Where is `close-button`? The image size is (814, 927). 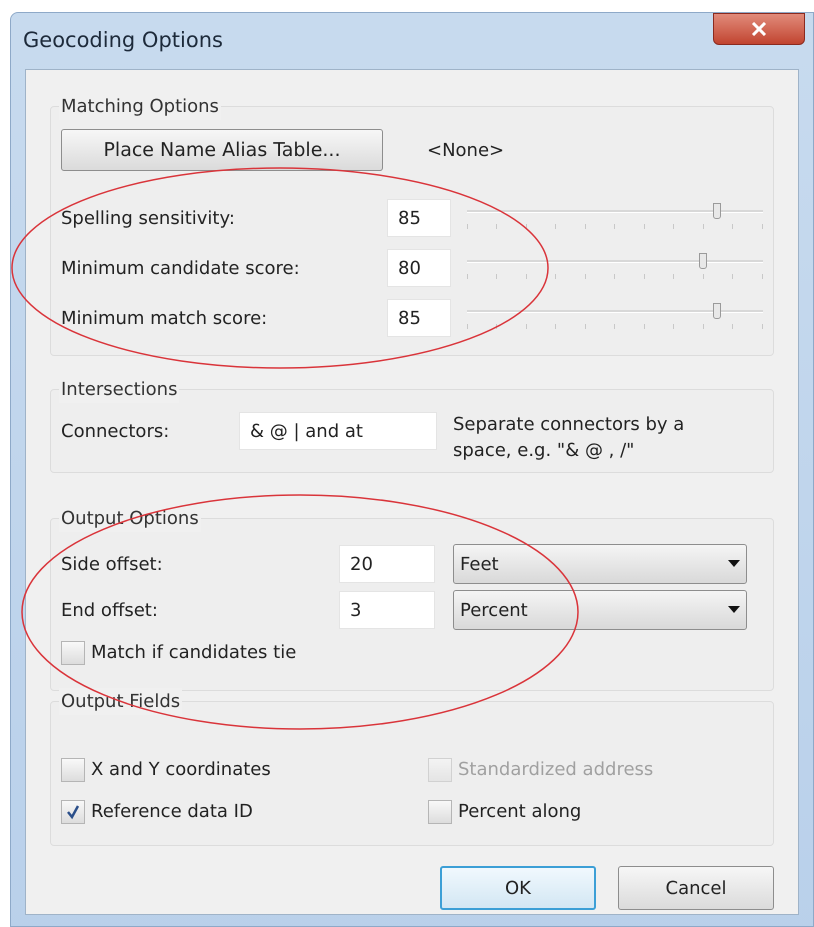 close-button is located at coordinates (759, 29).